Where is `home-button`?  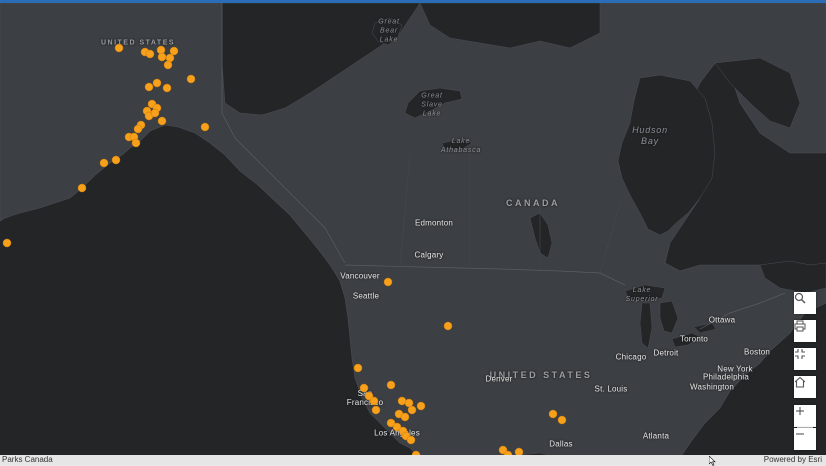 home-button is located at coordinates (805, 387).